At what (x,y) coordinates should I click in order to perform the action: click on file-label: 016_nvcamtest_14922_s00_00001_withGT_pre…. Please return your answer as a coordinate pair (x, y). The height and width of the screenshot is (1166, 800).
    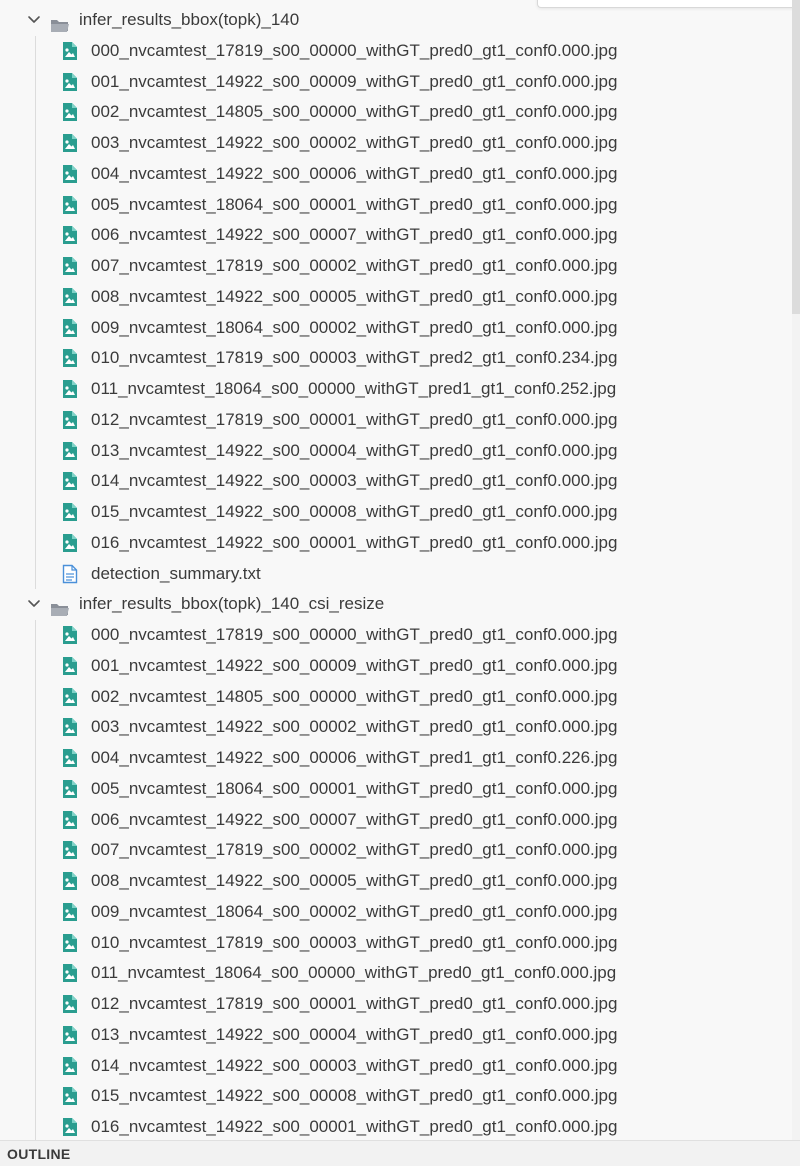
    Looking at the image, I should click on (354, 1126).